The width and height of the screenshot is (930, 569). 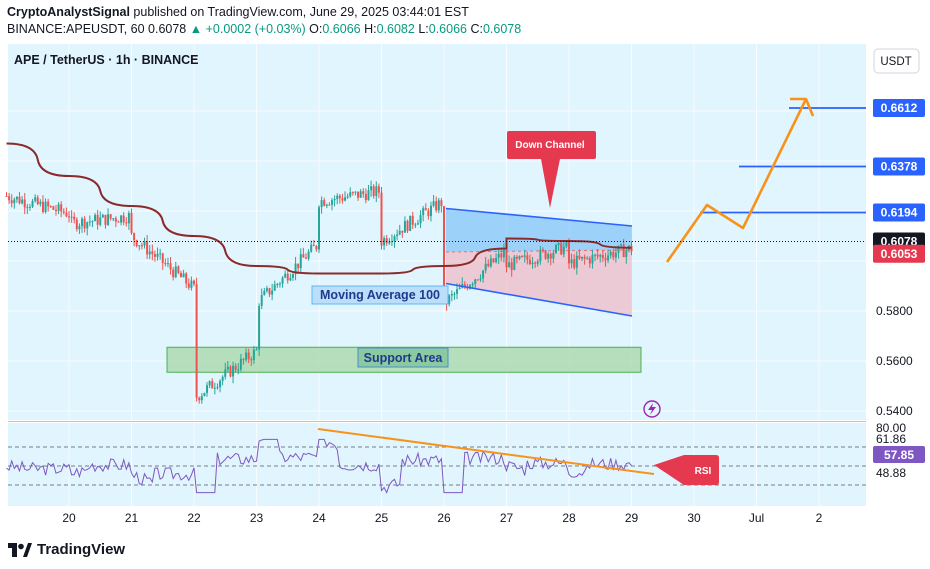 I want to click on x-tick-label: 2, so click(x=819, y=518).